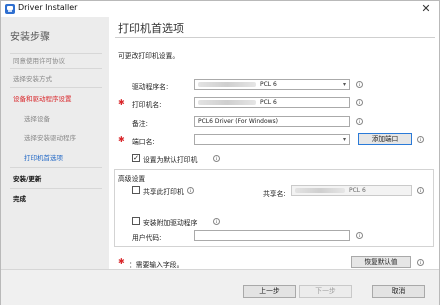 The width and height of the screenshot is (440, 305). Describe the element at coordinates (275, 37) in the screenshot. I see `title-divider` at that location.